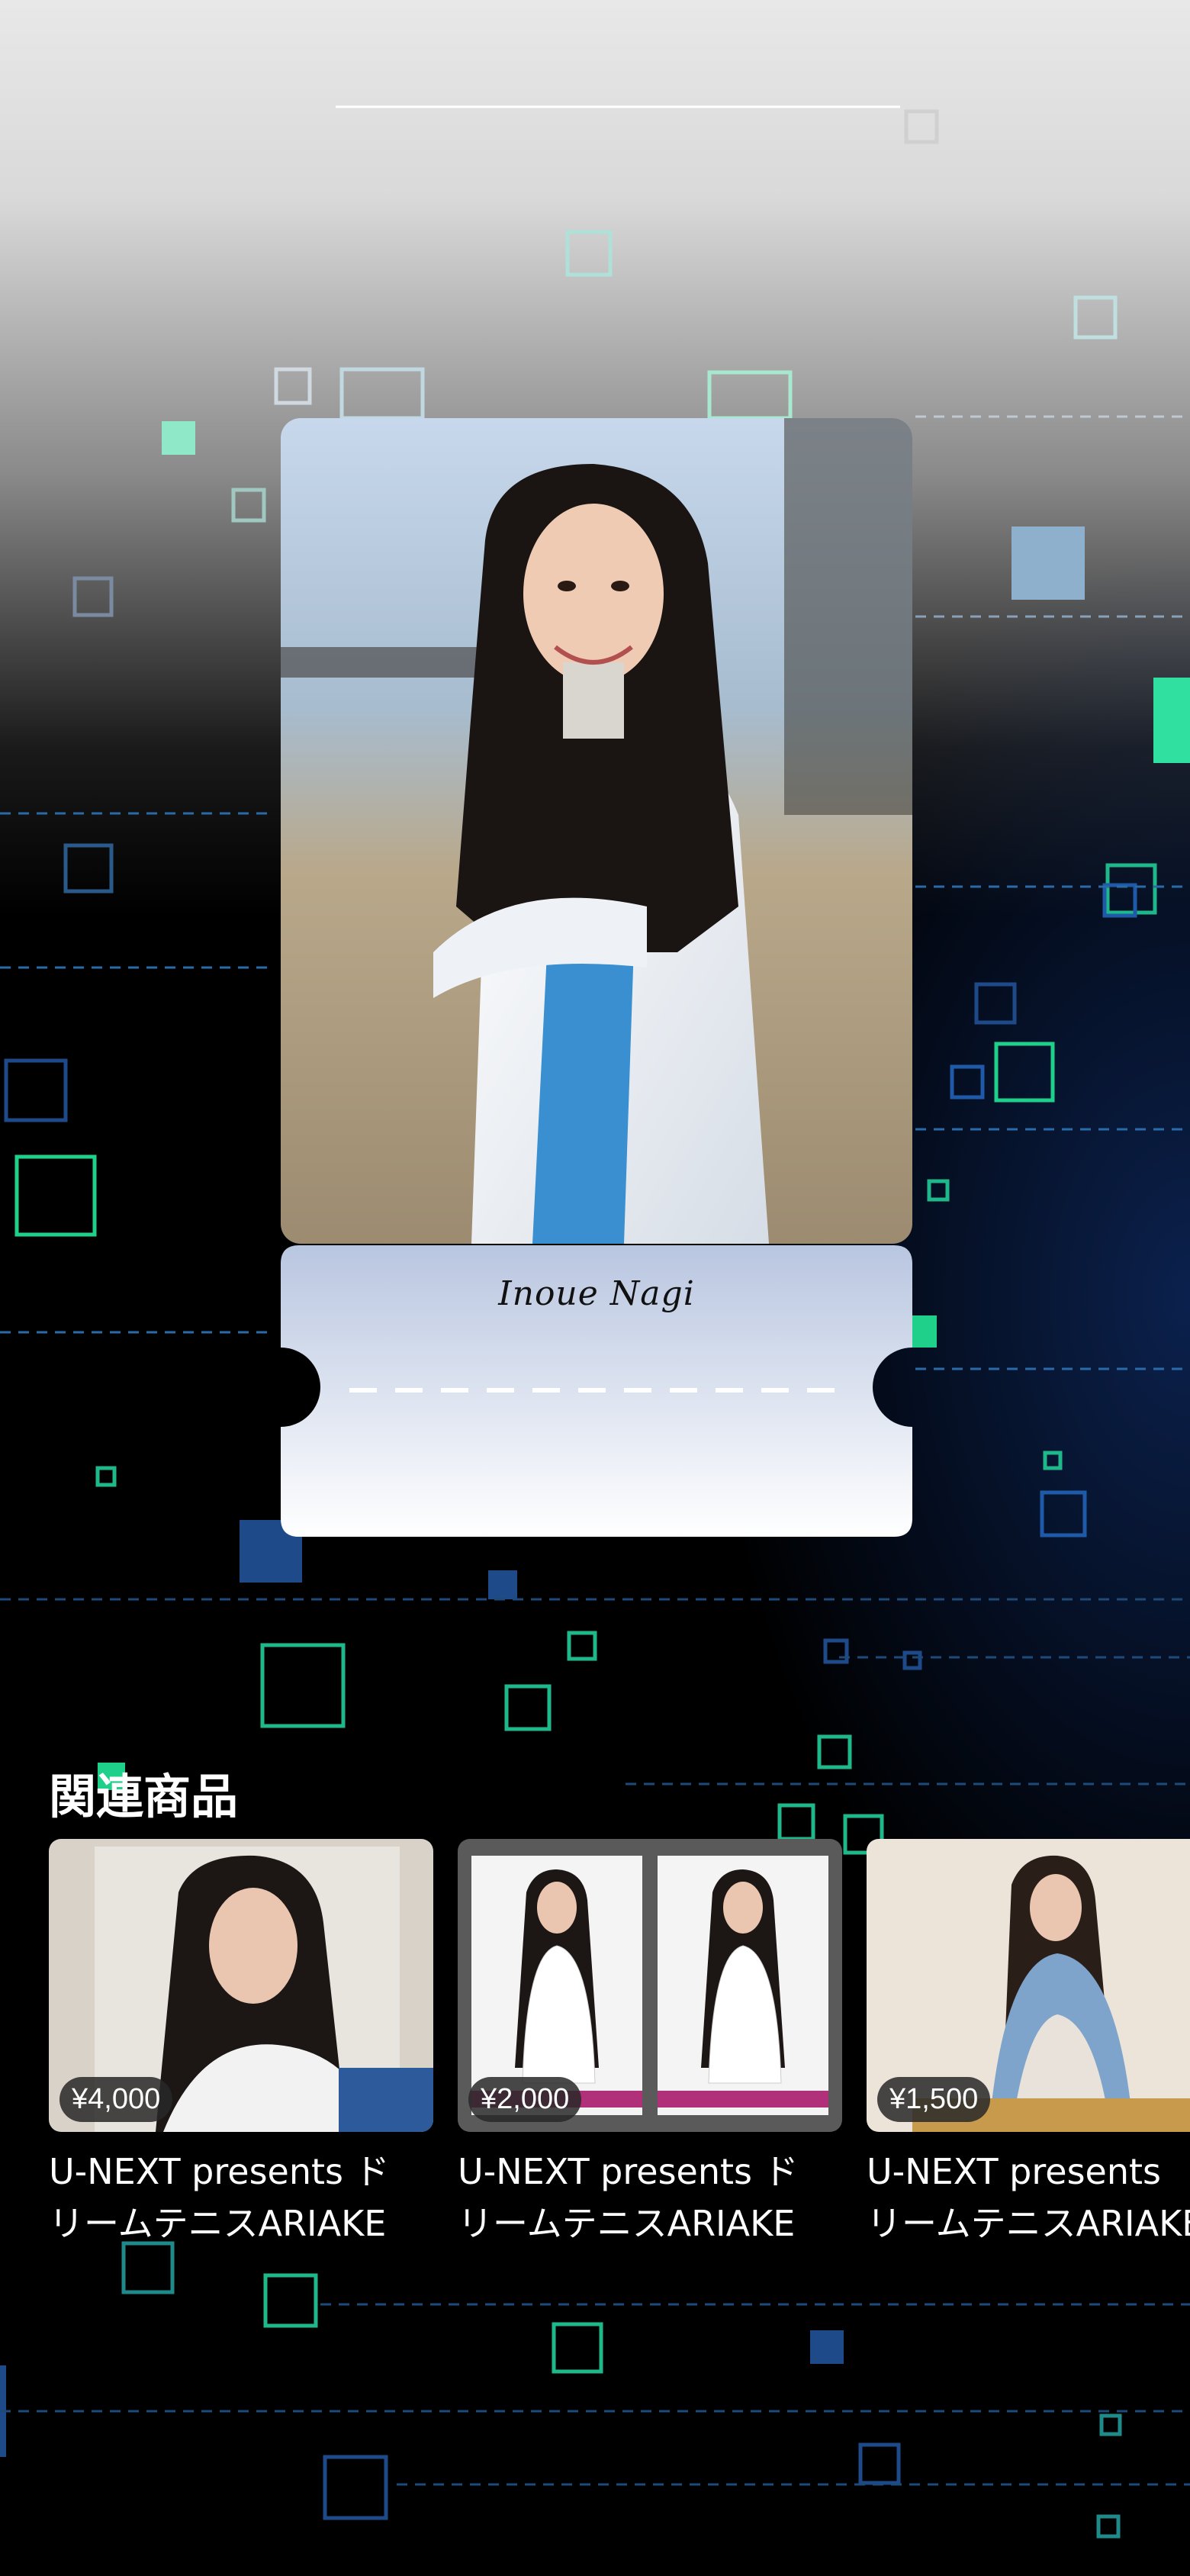  What do you see at coordinates (144, 1796) in the screenshot?
I see `related-products-title: 関連商品` at bounding box center [144, 1796].